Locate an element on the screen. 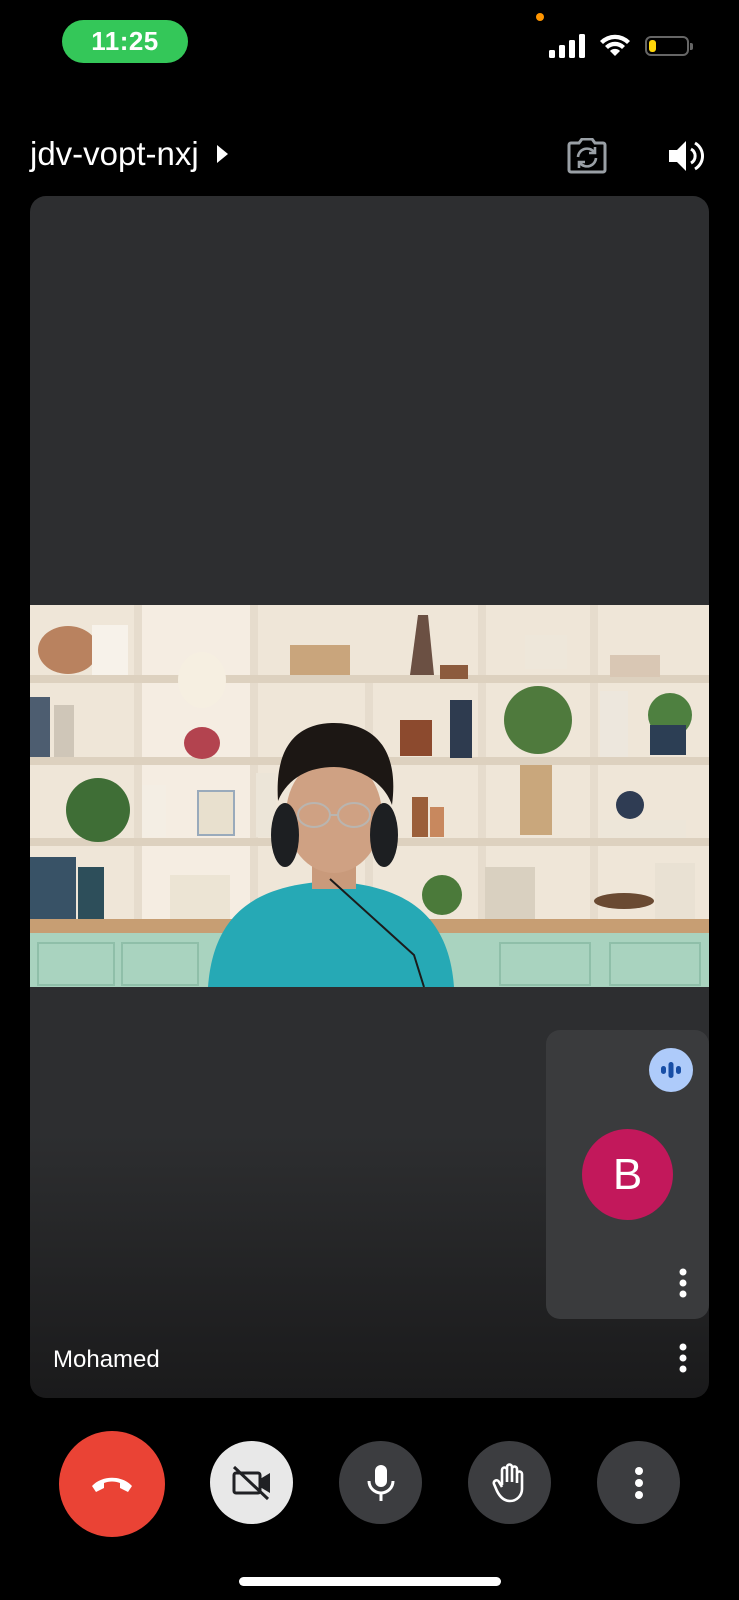 This screenshot has height=1600, width=739. status-time: 11:25 is located at coordinates (125, 41).